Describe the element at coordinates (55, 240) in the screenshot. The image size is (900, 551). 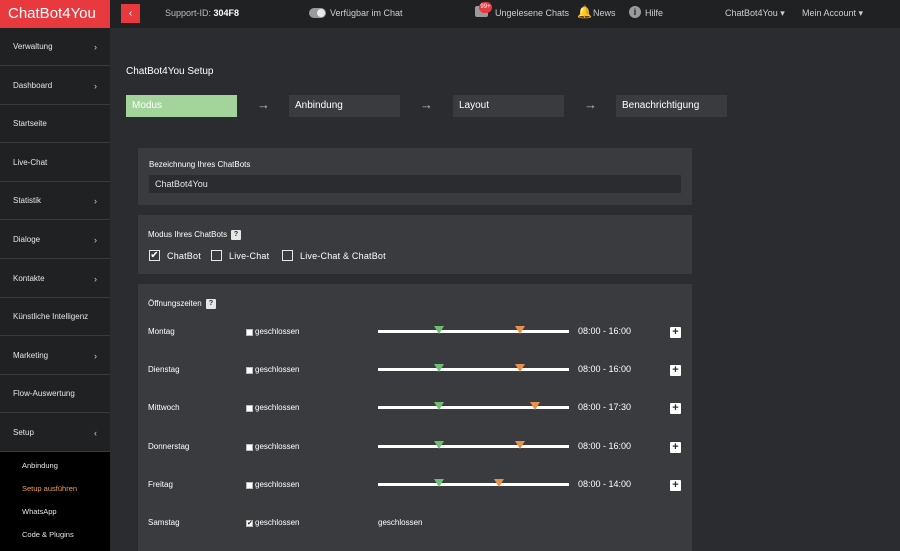
I see `sidebar-item-dialoge: Dialoge ›` at that location.